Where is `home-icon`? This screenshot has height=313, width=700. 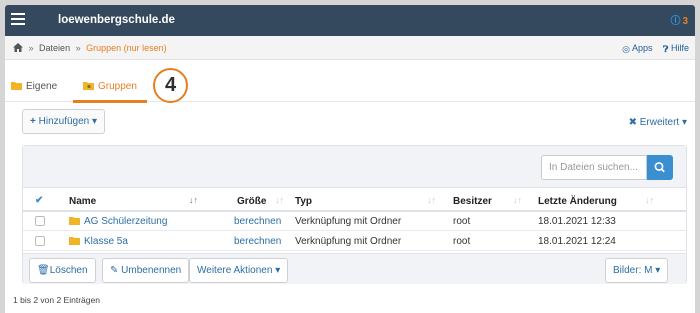
home-icon is located at coordinates (18, 48).